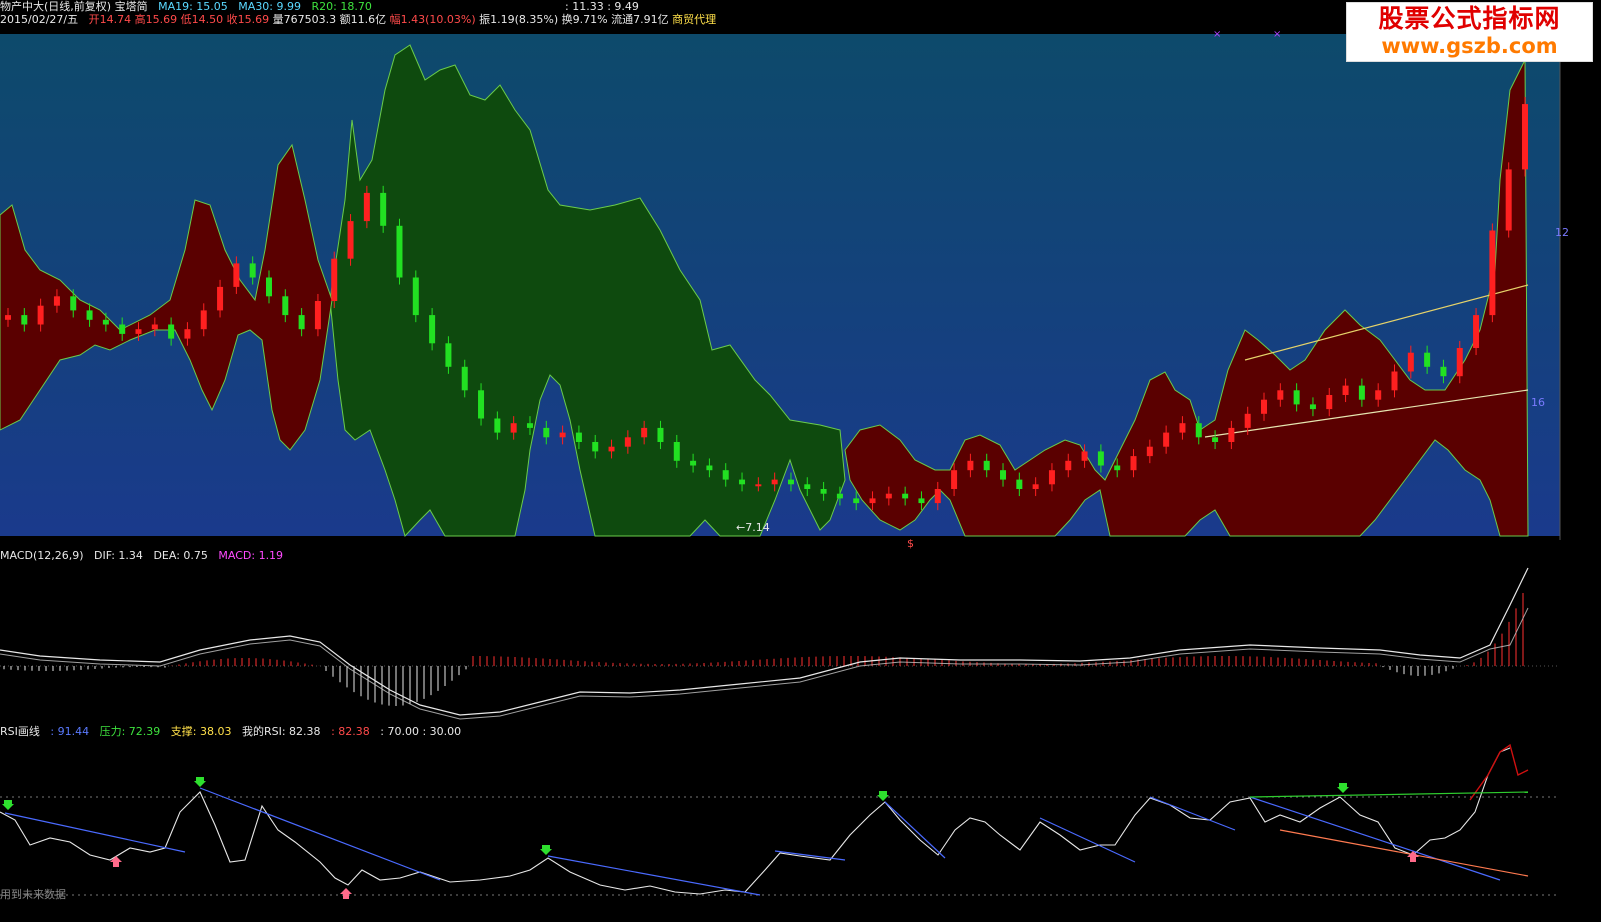 The width and height of the screenshot is (1601, 922). What do you see at coordinates (753, 527) in the screenshot?
I see `low-price-label: ←7.14` at bounding box center [753, 527].